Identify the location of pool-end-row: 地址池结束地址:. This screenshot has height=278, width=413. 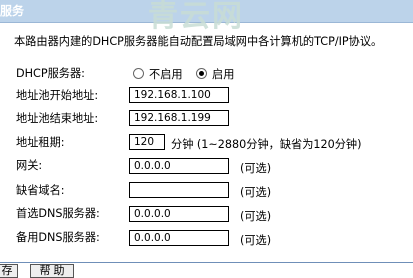
(57, 118).